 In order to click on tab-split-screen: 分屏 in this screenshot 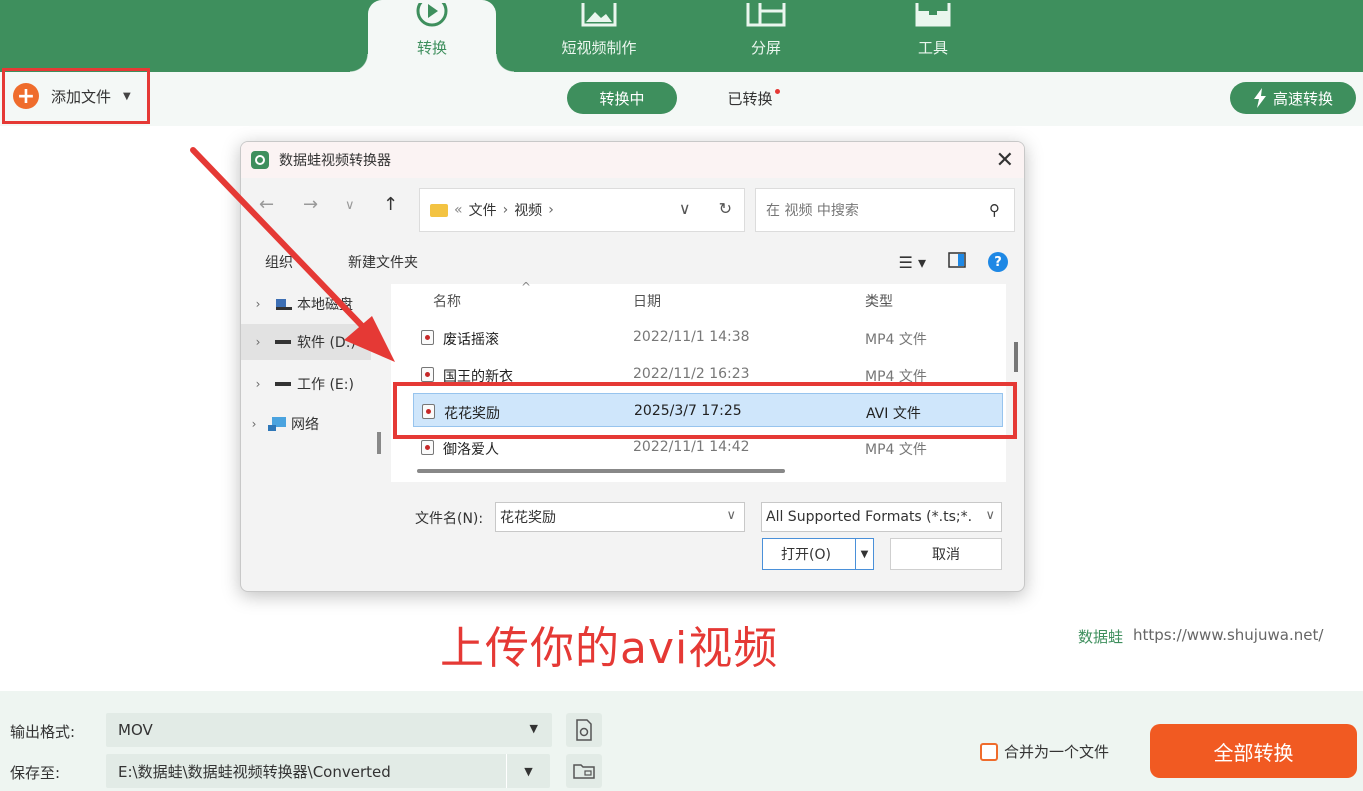, I will do `click(766, 36)`.